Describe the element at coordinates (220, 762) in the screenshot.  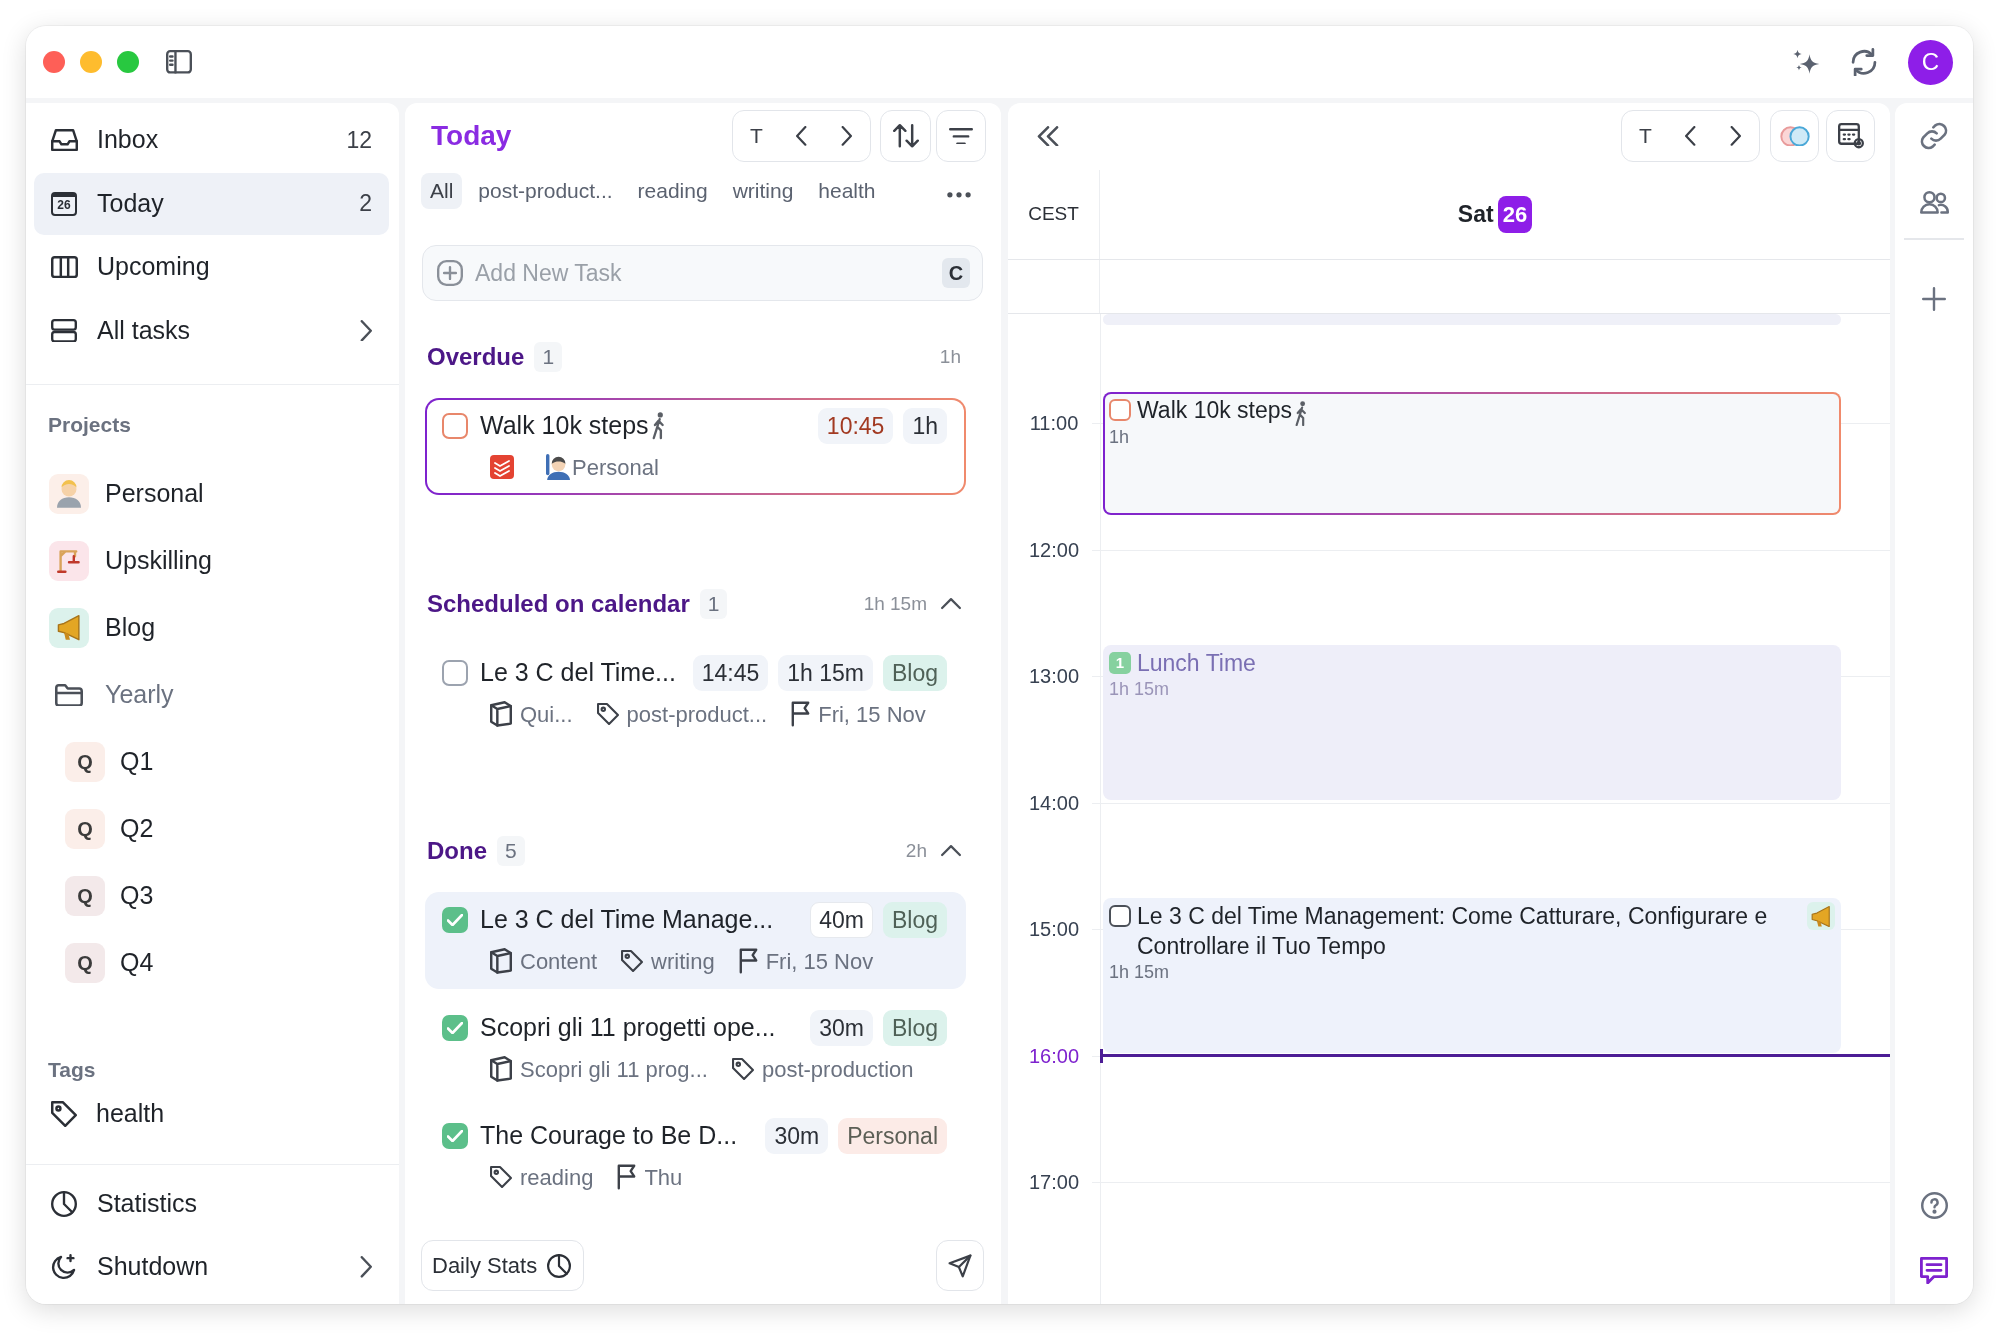
I see `project-item: Q Q1` at that location.